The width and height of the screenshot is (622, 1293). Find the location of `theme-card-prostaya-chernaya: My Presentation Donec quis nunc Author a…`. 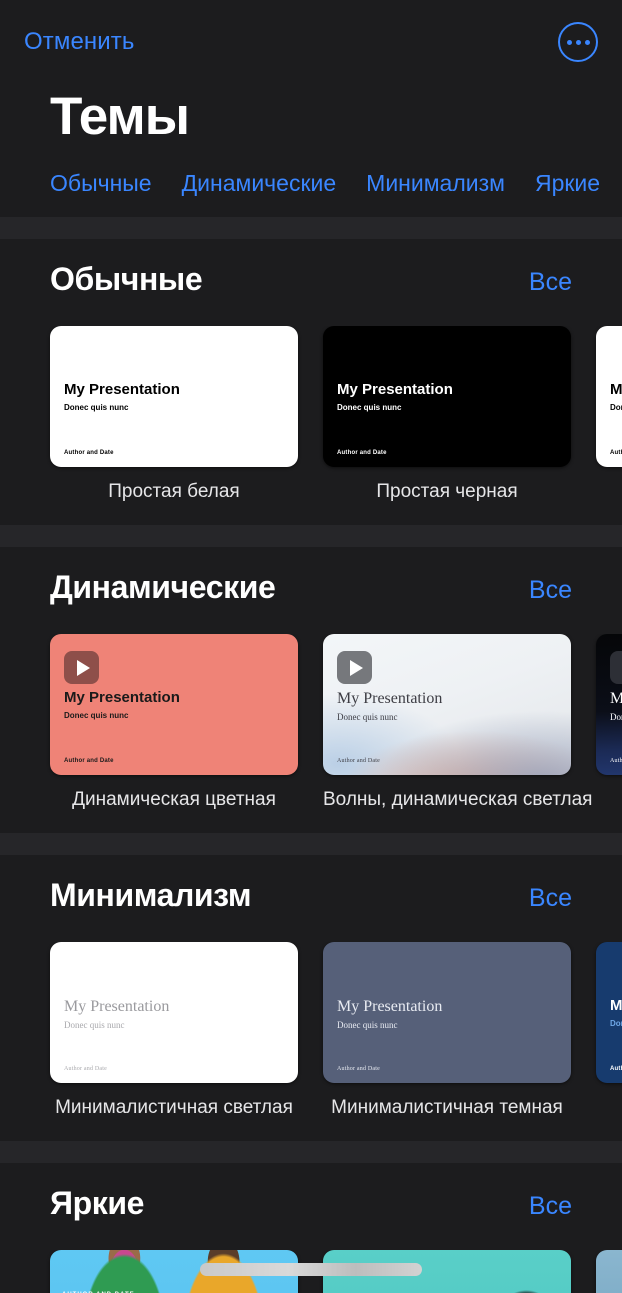

theme-card-prostaya-chernaya: My Presentation Donec quis nunc Author a… is located at coordinates (447, 397).